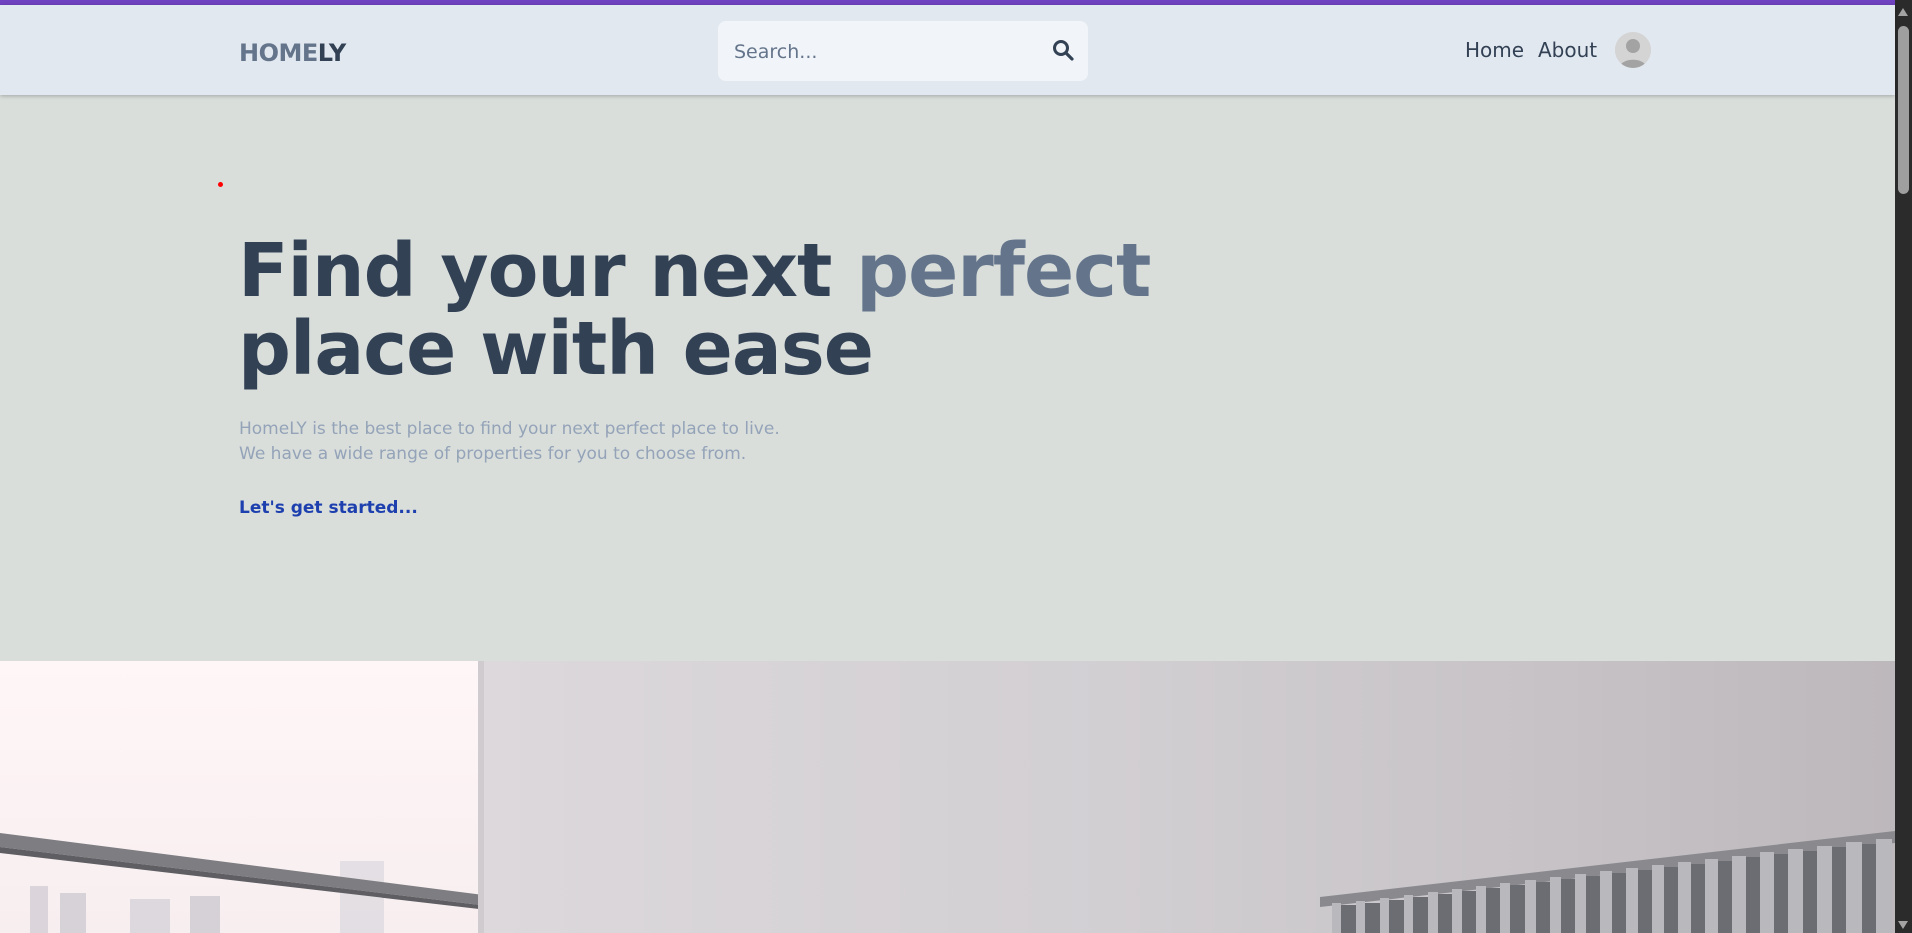 Image resolution: width=1912 pixels, height=933 pixels. I want to click on scroll-up-arrow-icon, so click(1903, 12).